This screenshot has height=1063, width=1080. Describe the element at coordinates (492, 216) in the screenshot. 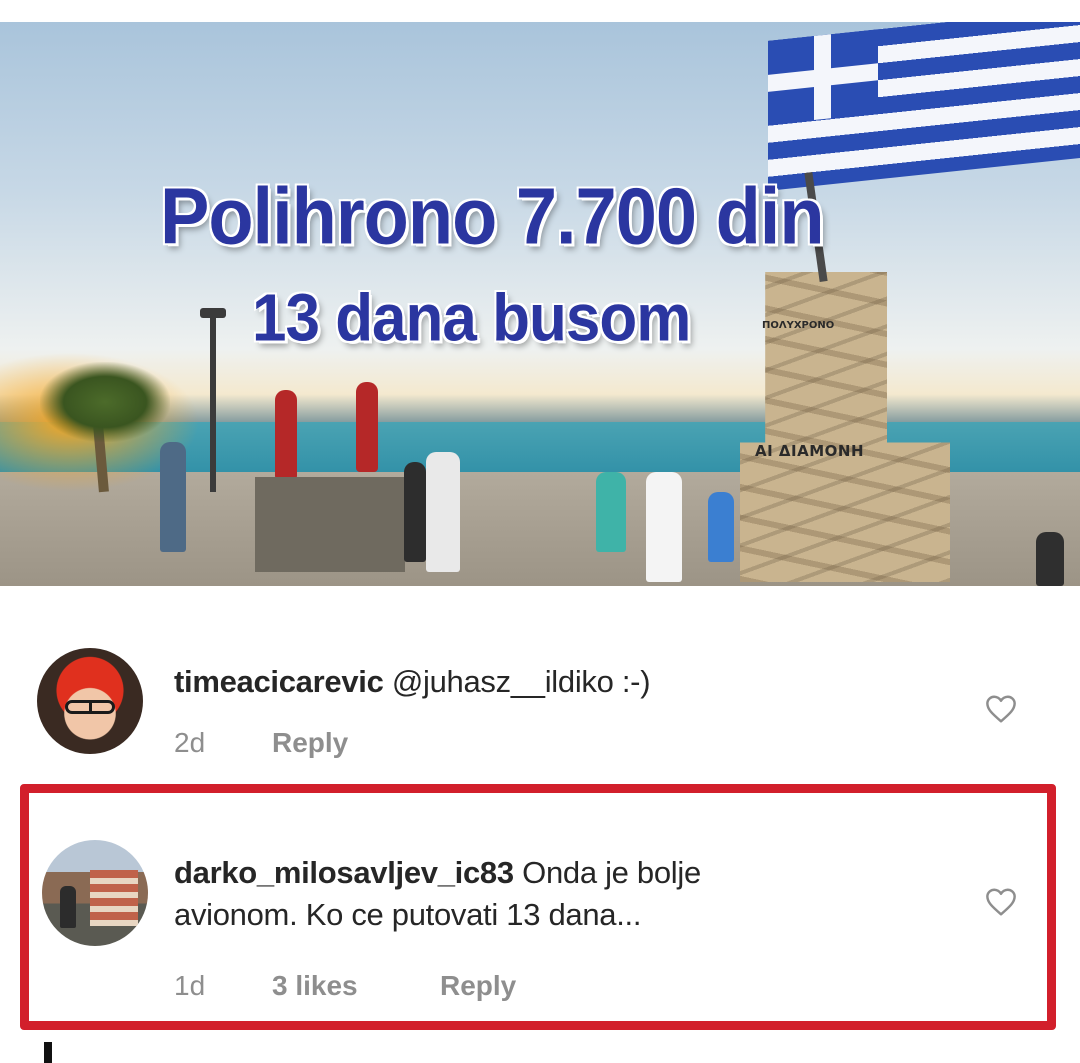

I see `post-headline: Polihrono 7.700 din` at that location.